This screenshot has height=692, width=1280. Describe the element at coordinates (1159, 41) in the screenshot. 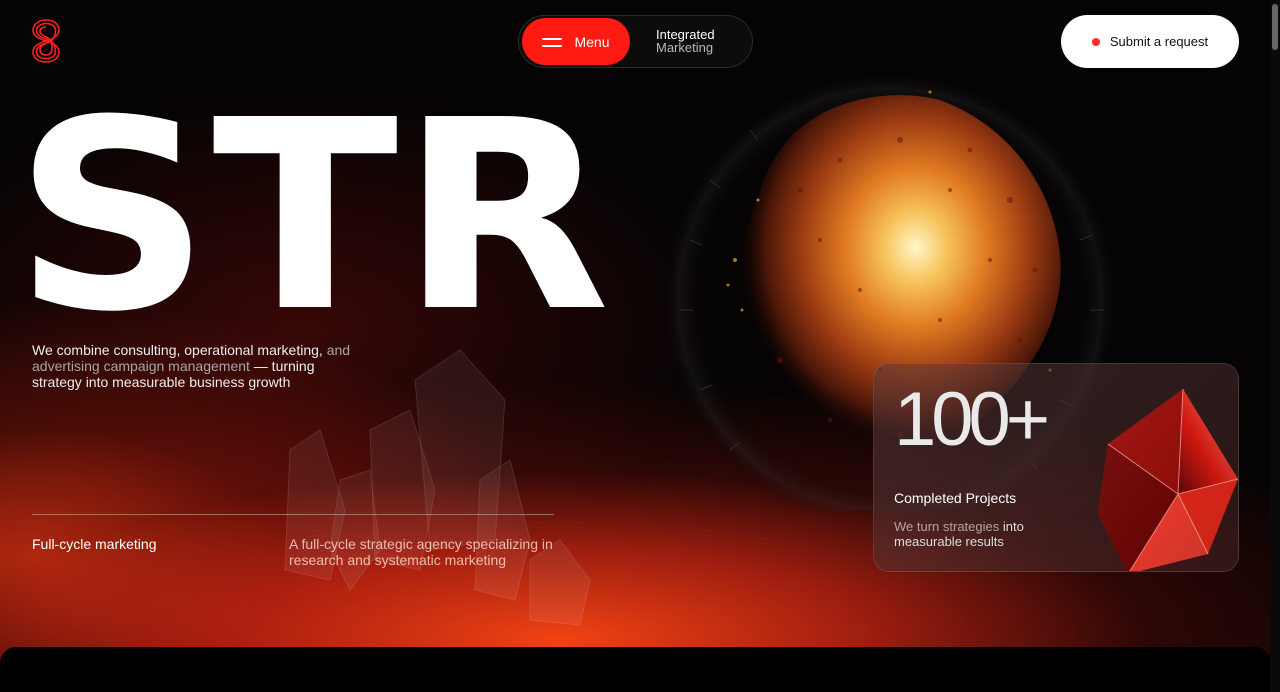

I see `submit-request-label: Submit a request` at that location.